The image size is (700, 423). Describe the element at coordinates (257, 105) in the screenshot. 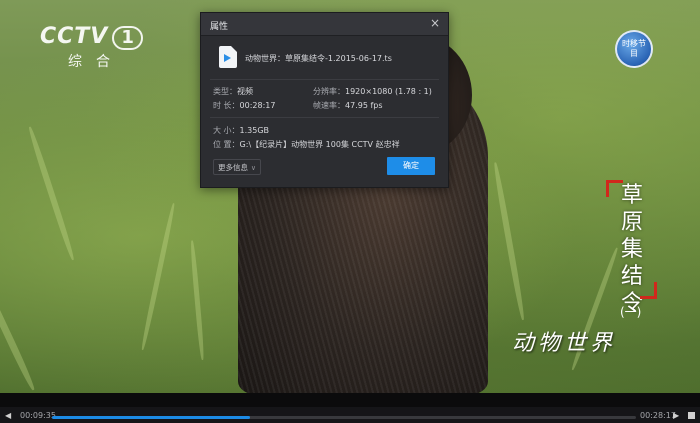

I see `duration-value: 00:28:17` at that location.